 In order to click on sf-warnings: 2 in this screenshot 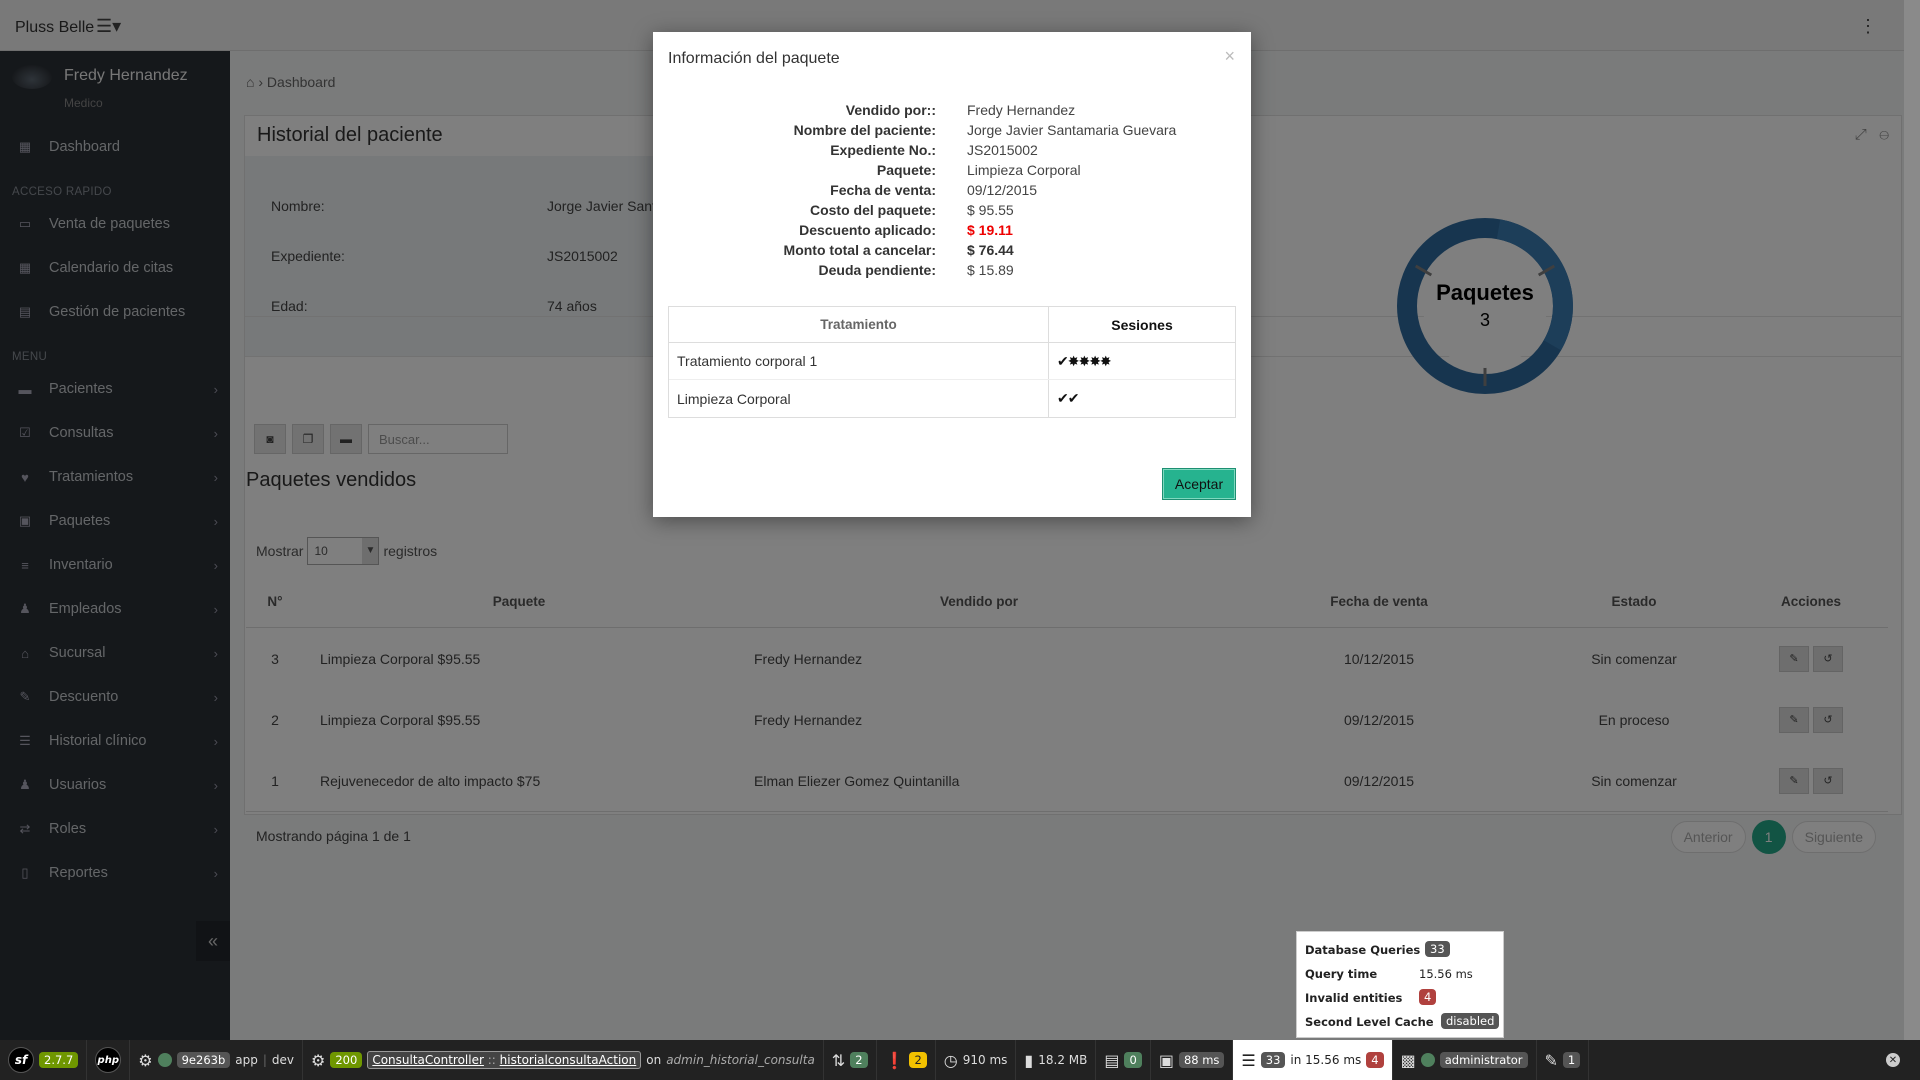, I will do `click(918, 1060)`.